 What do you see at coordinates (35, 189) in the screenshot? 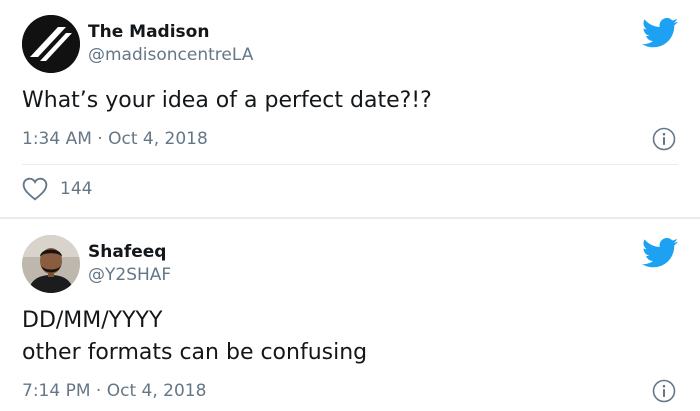
I see `heart-icon` at bounding box center [35, 189].